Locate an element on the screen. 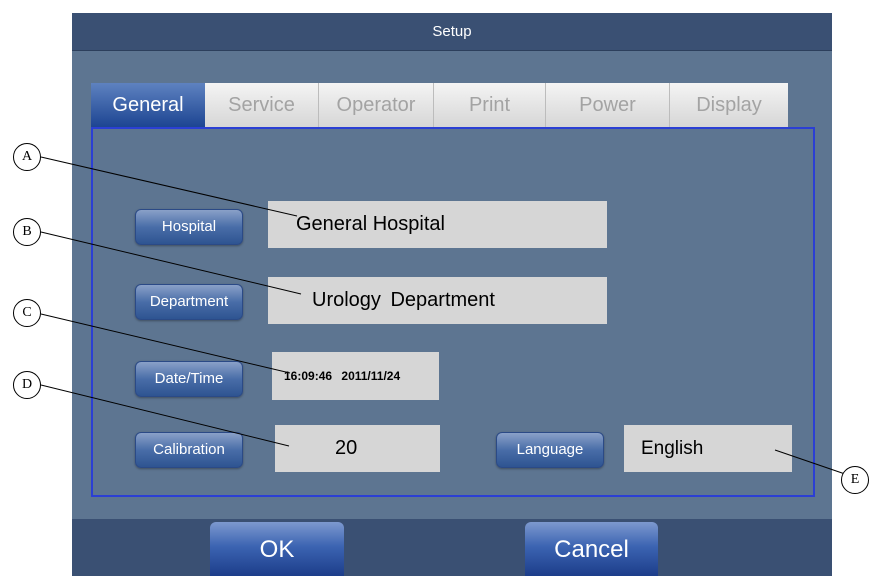 The height and width of the screenshot is (578, 869). callout-b: B is located at coordinates (27, 232).